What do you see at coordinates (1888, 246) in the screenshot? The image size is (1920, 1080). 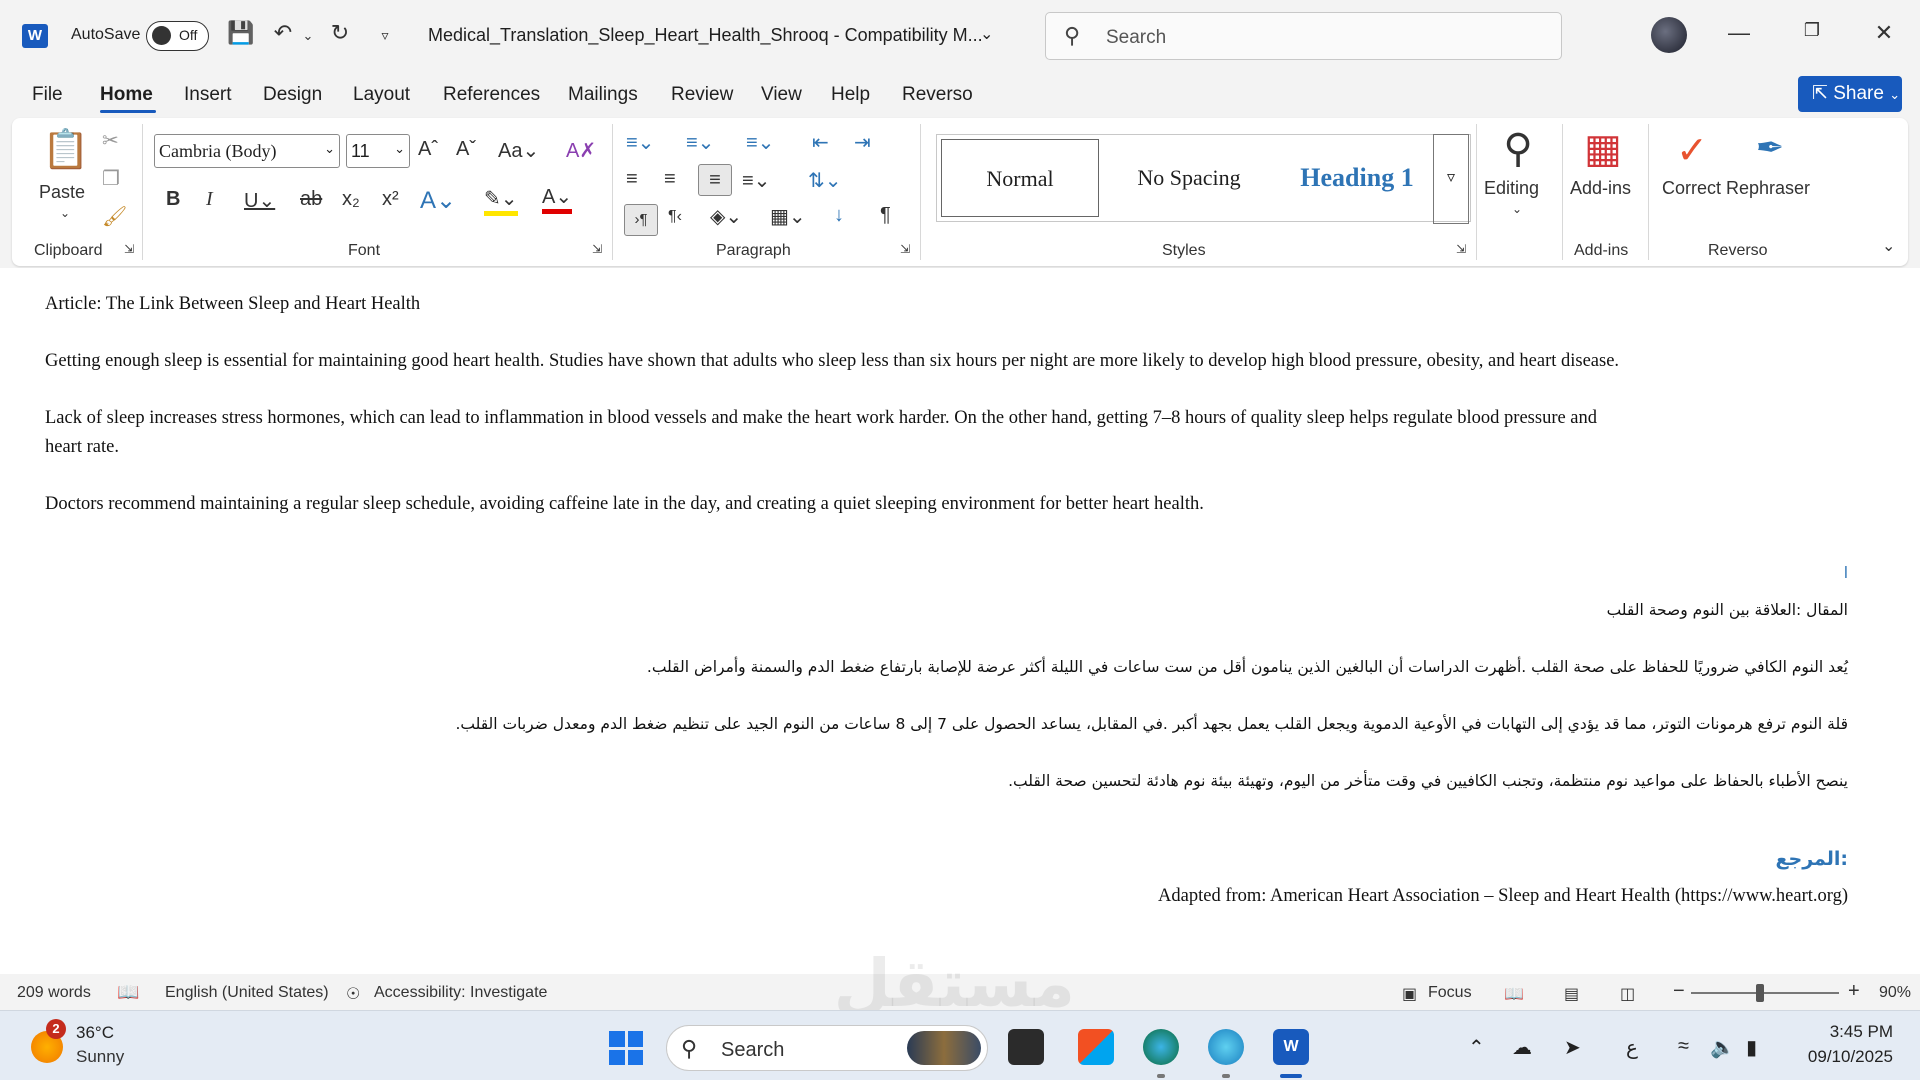 I see `collapse-ribbon-icon: ⌄` at bounding box center [1888, 246].